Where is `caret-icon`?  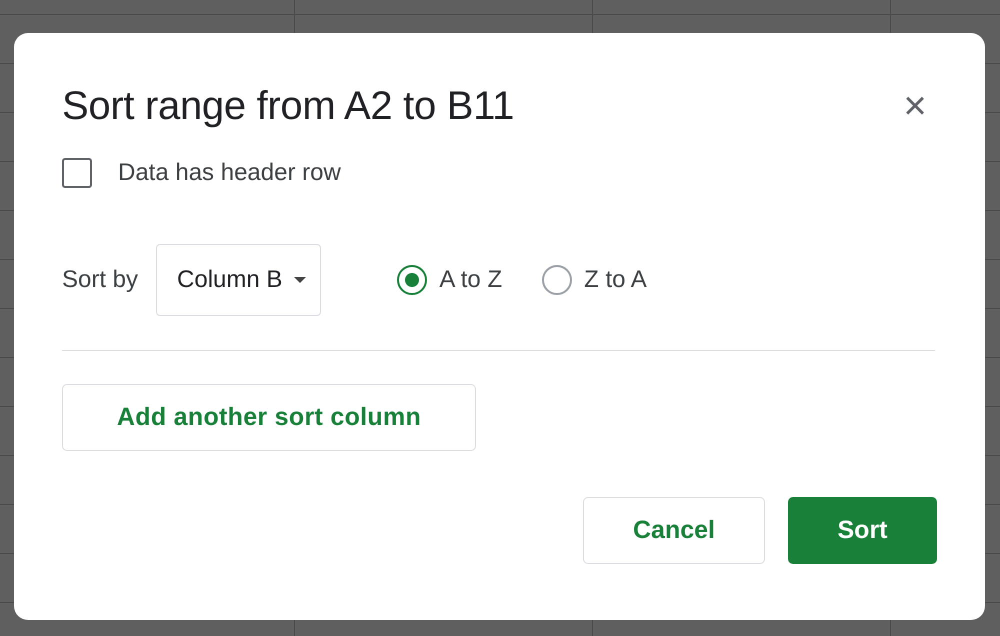 caret-icon is located at coordinates (300, 280).